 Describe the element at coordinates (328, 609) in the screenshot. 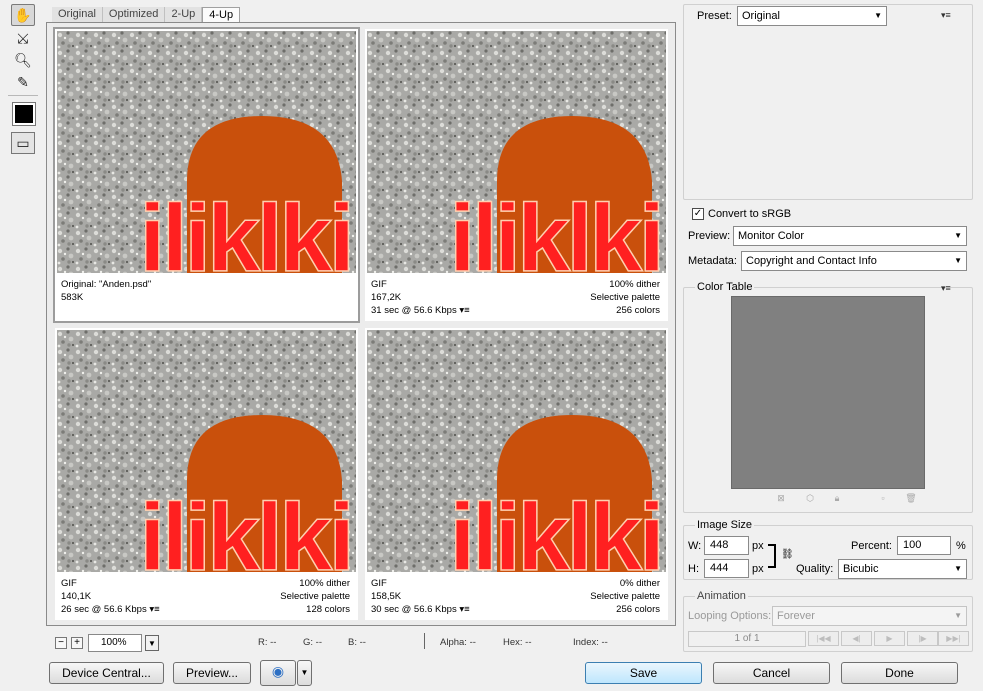

I see `panel-info-colors: 128 colors` at that location.